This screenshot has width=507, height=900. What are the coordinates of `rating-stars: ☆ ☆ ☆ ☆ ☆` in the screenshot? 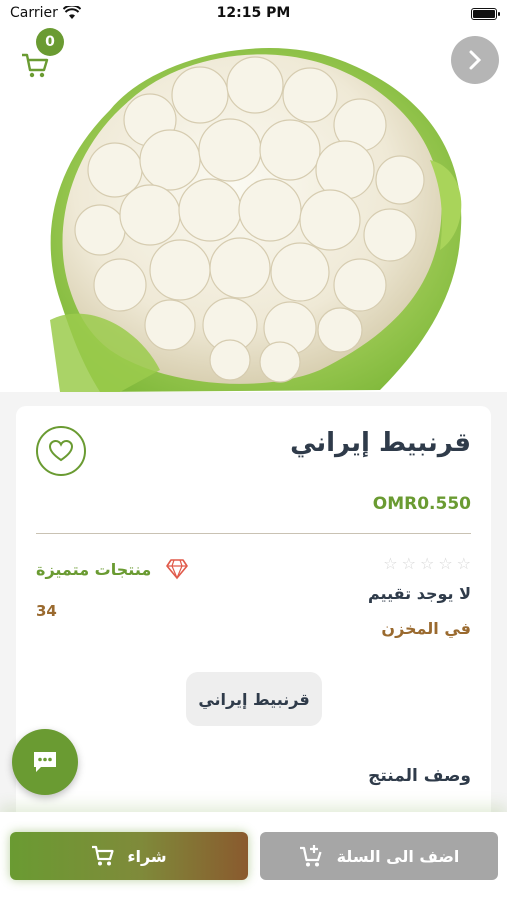 It's located at (427, 563).